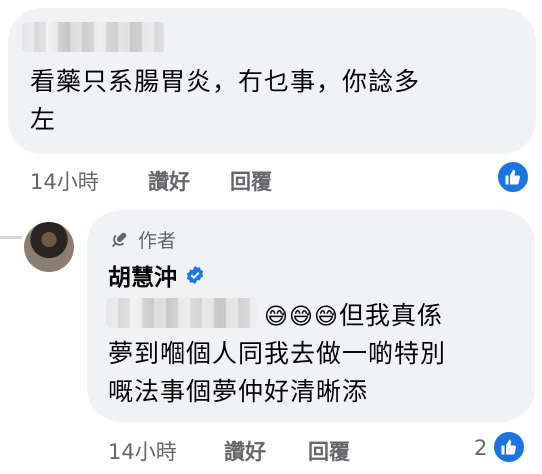 This screenshot has height=474, width=542. Describe the element at coordinates (353, 315) in the screenshot. I see `reply-text-line: 😅😅😅但我真係` at that location.